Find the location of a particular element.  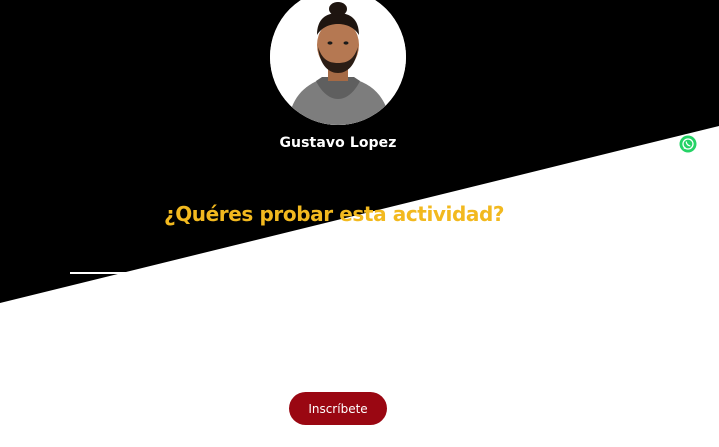

whatsapp-button is located at coordinates (688, 144).